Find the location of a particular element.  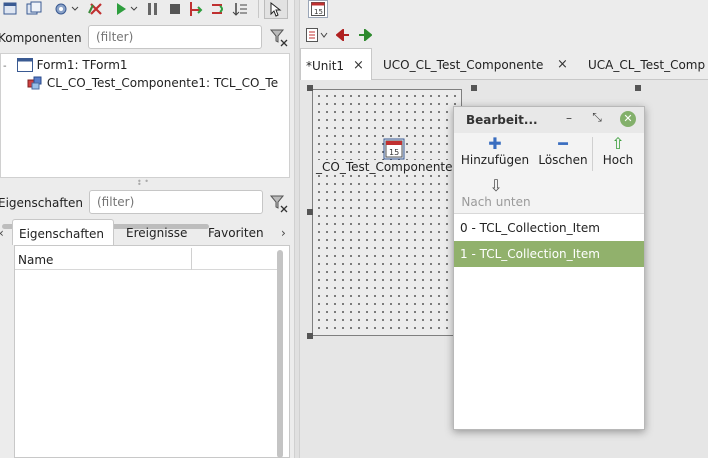

list-item: 0 - TCL_Collection_Item is located at coordinates (549, 228).